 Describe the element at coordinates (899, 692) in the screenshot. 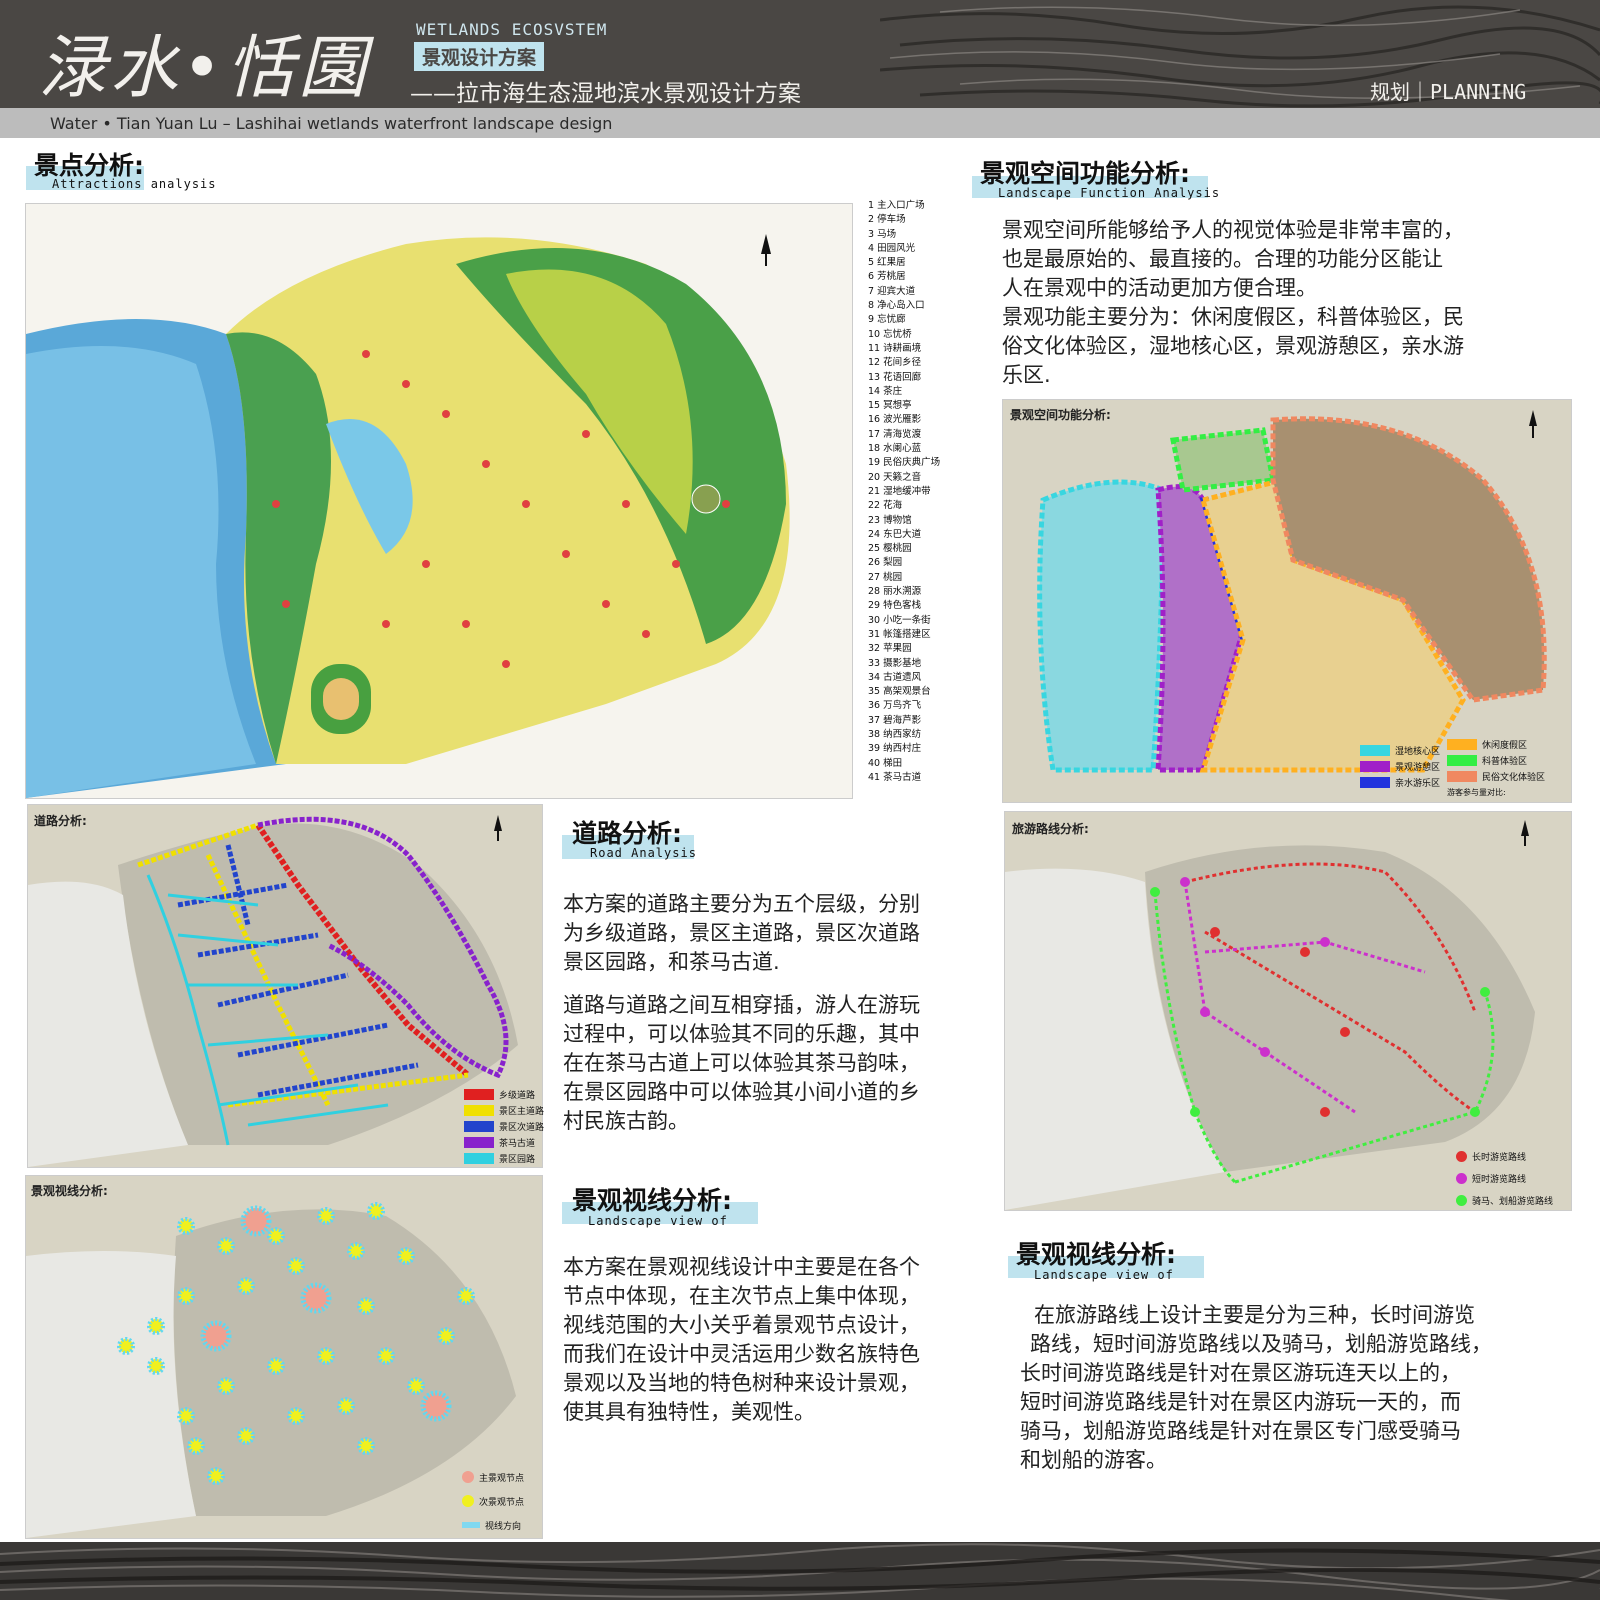

I see `legend-item: 35 高架观景台` at that location.